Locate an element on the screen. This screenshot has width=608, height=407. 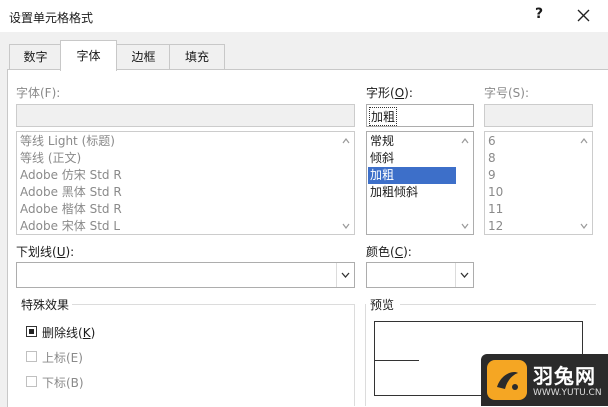
list-item: 6 is located at coordinates (492, 141).